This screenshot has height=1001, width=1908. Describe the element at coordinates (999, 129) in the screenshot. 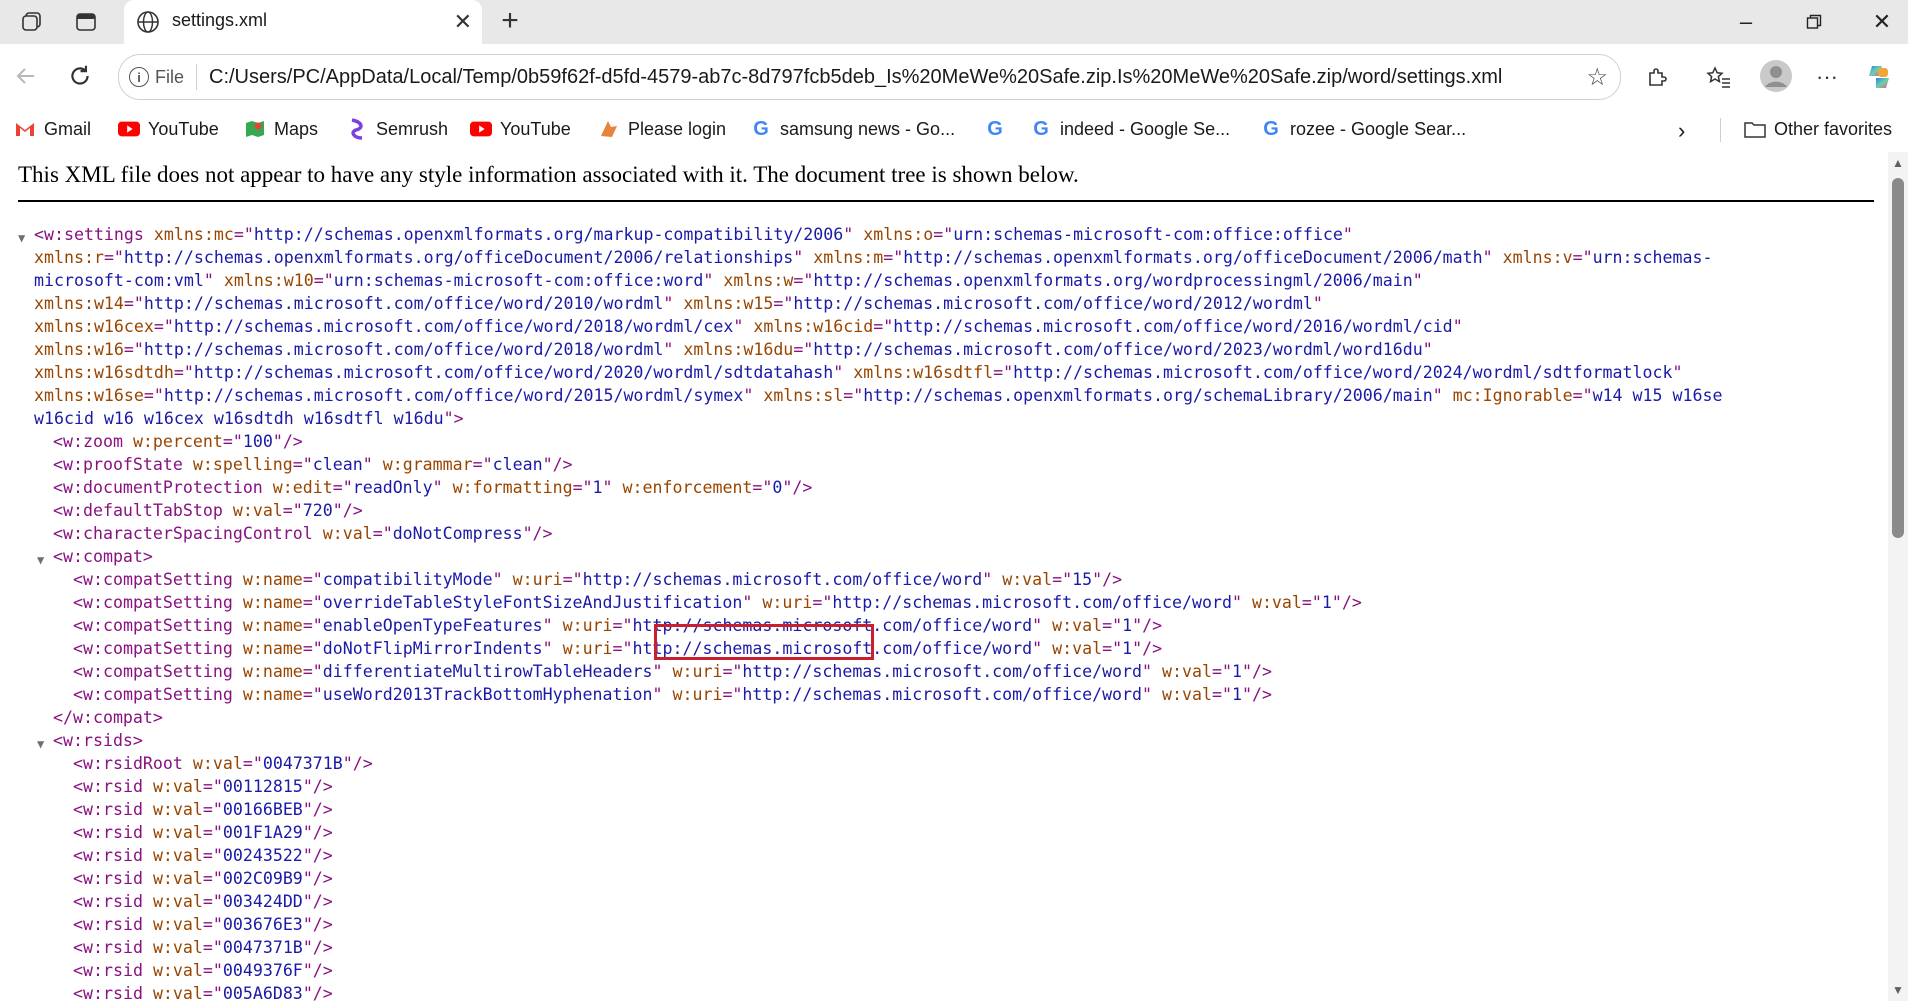

I see `bookmark-google: G` at that location.